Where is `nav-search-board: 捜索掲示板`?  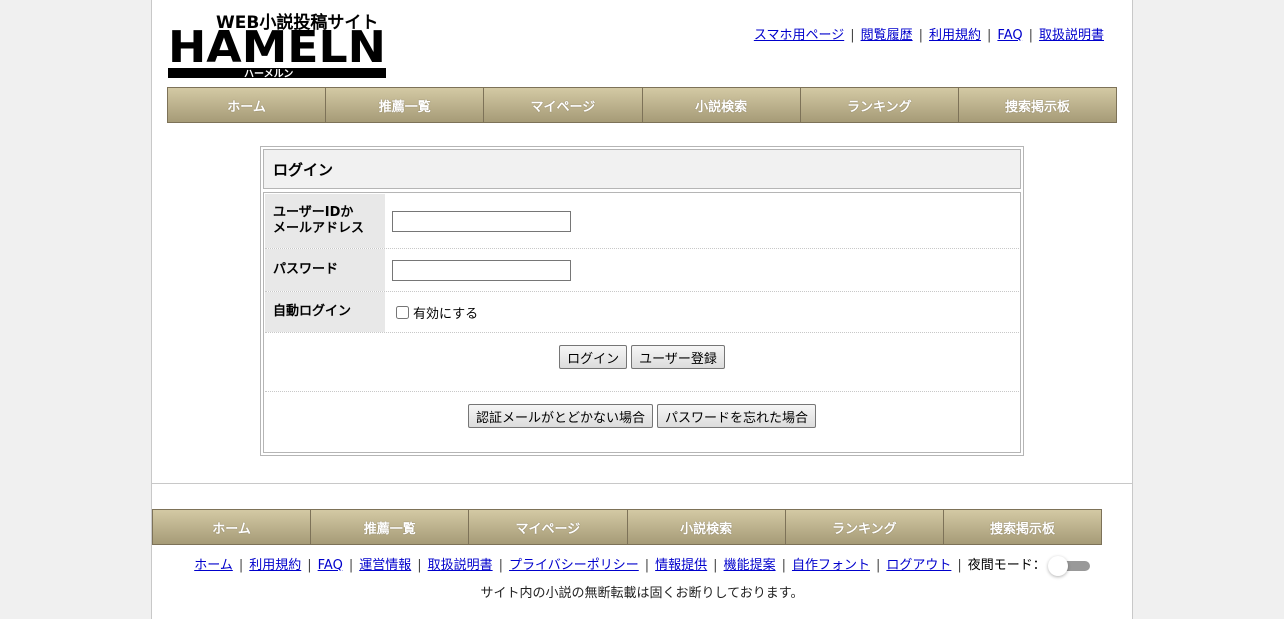
nav-search-board: 捜索掲示板 is located at coordinates (1037, 105).